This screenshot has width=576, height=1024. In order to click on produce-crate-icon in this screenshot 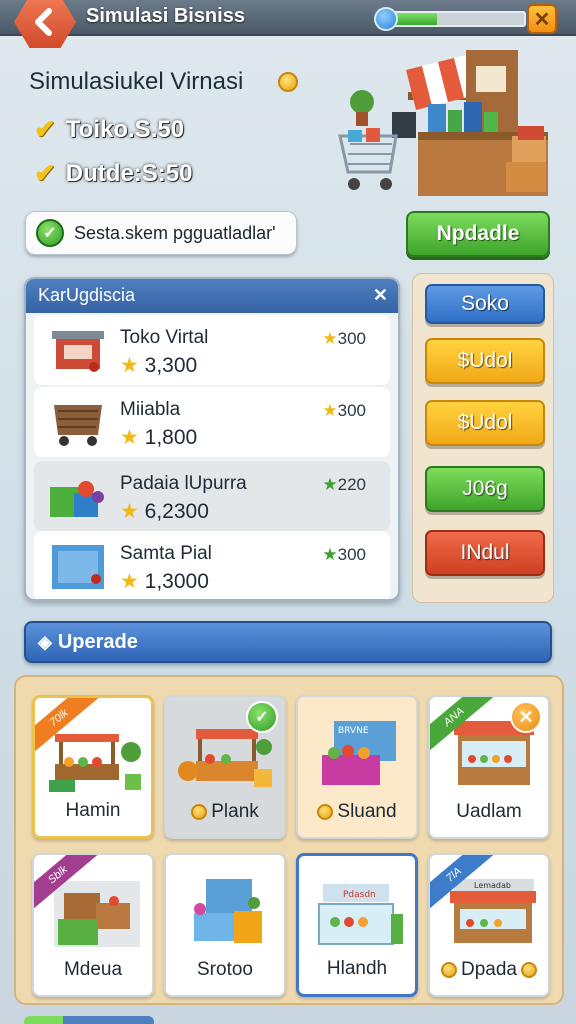, I will do `click(77, 499)`.